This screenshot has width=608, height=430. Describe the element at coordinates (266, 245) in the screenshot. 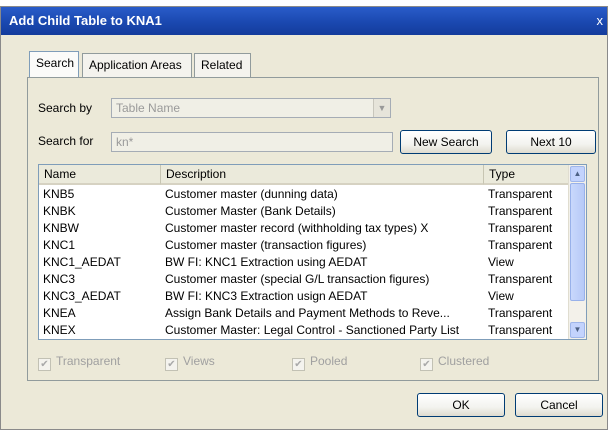

I see `cell-description: Customer master (transaction figures)` at that location.